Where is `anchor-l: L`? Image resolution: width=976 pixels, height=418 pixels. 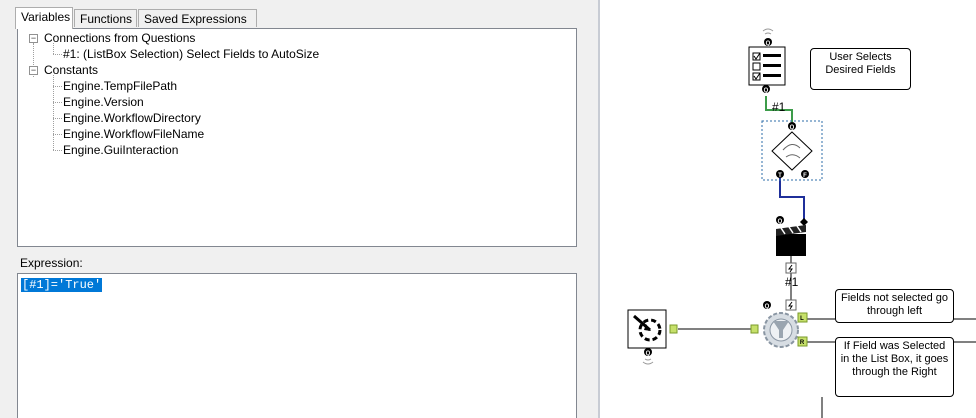
anchor-l: L is located at coordinates (802, 319).